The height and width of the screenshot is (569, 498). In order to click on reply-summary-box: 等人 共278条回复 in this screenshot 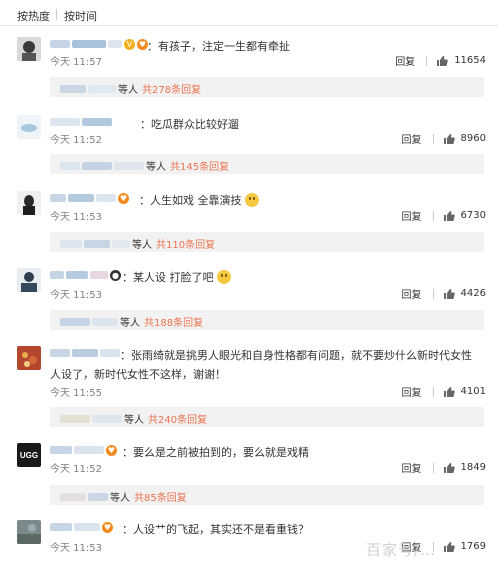, I will do `click(267, 87)`.